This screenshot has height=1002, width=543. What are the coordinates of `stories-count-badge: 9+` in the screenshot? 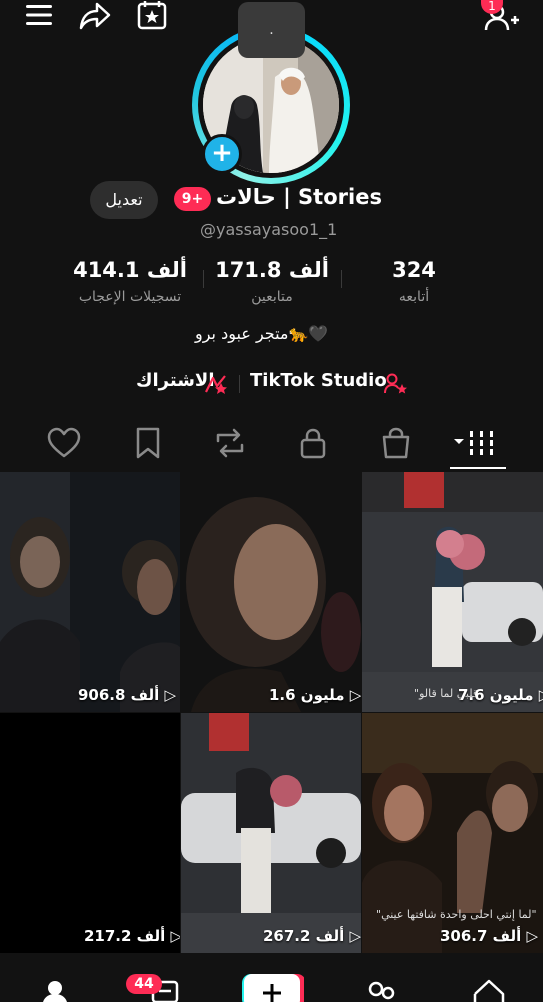 It's located at (192, 199).